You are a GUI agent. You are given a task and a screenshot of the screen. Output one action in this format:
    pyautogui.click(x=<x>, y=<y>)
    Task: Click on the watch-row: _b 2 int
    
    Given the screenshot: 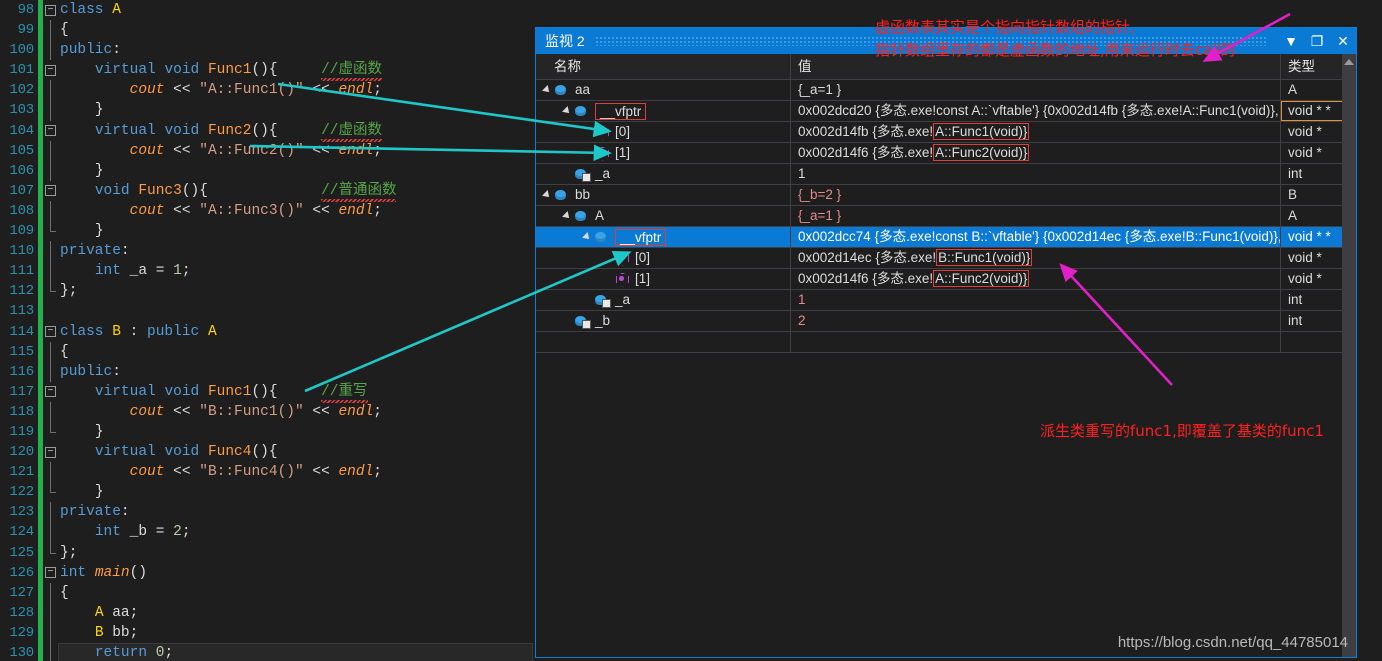 What is the action you would take?
    pyautogui.click(x=940, y=321)
    